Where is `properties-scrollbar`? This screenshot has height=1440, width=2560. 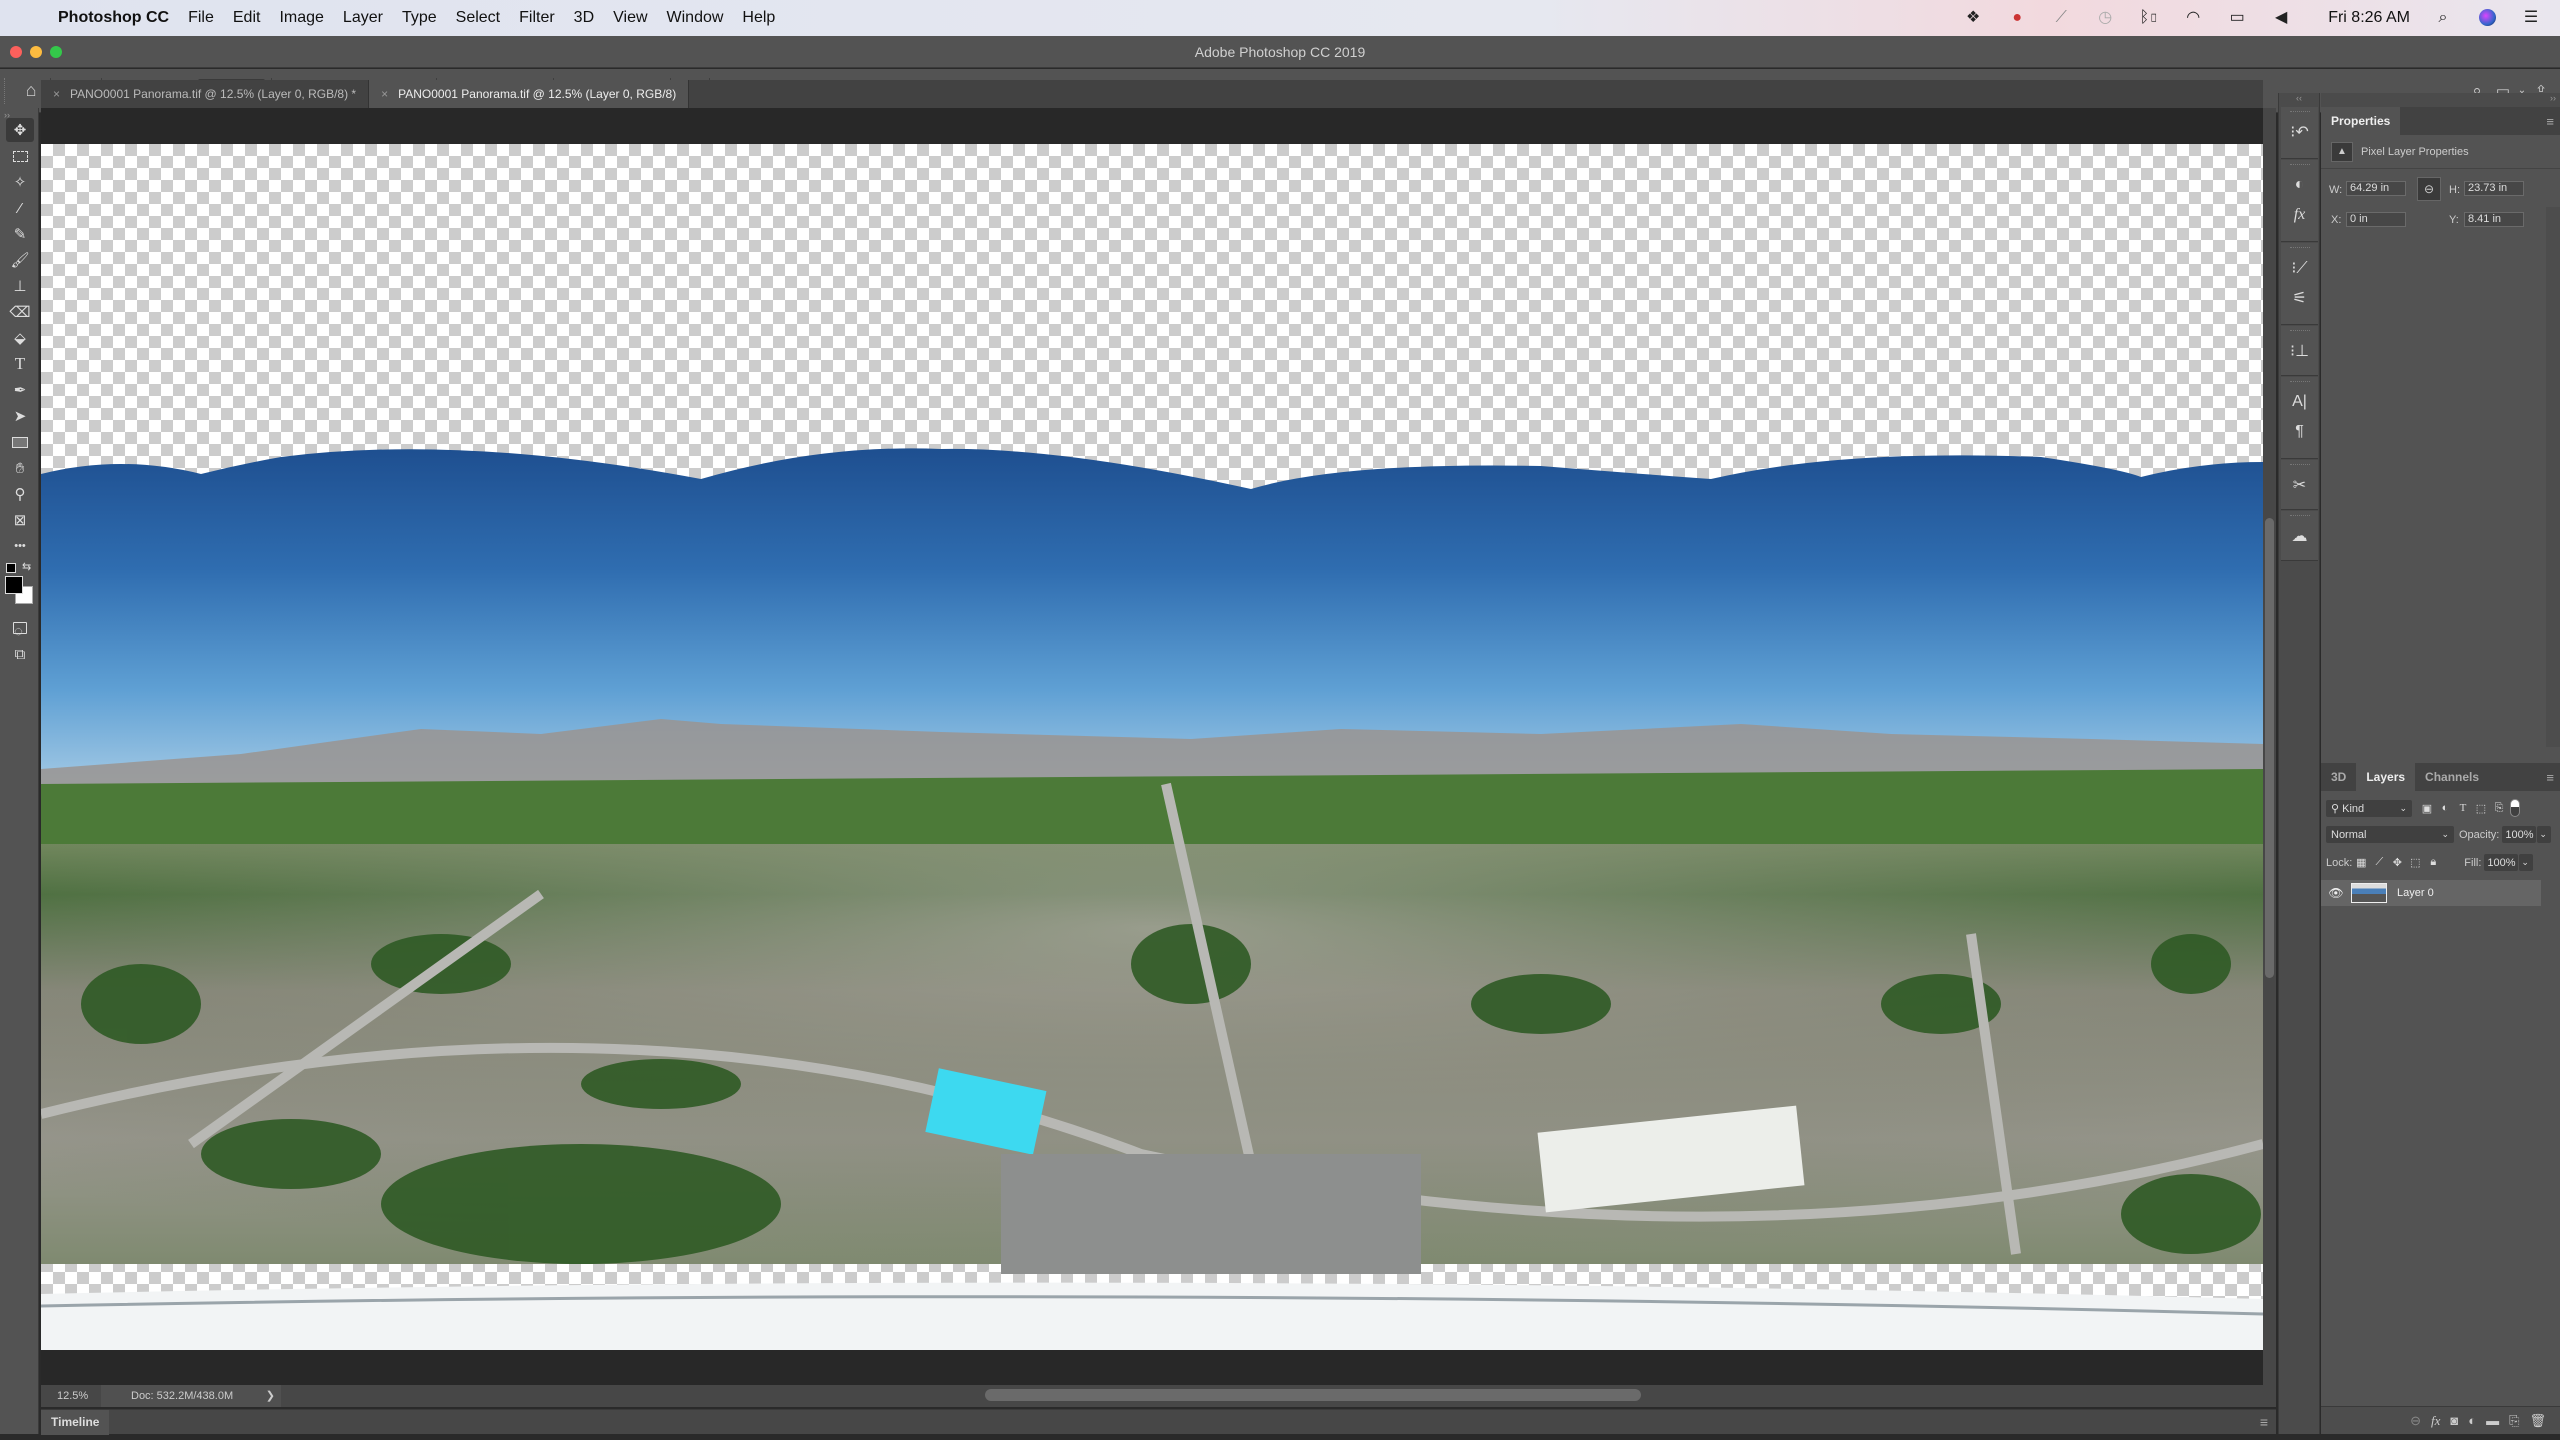
properties-scrollbar is located at coordinates (2553, 477).